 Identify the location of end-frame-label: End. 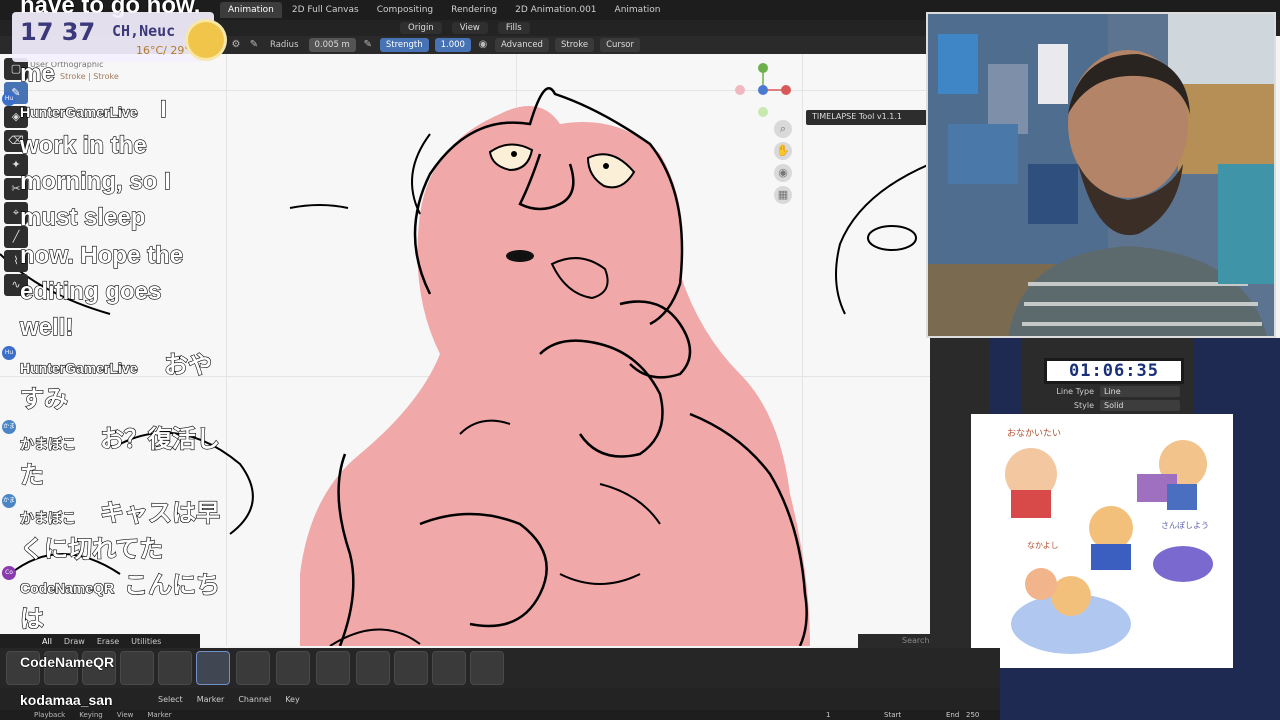
(953, 715).